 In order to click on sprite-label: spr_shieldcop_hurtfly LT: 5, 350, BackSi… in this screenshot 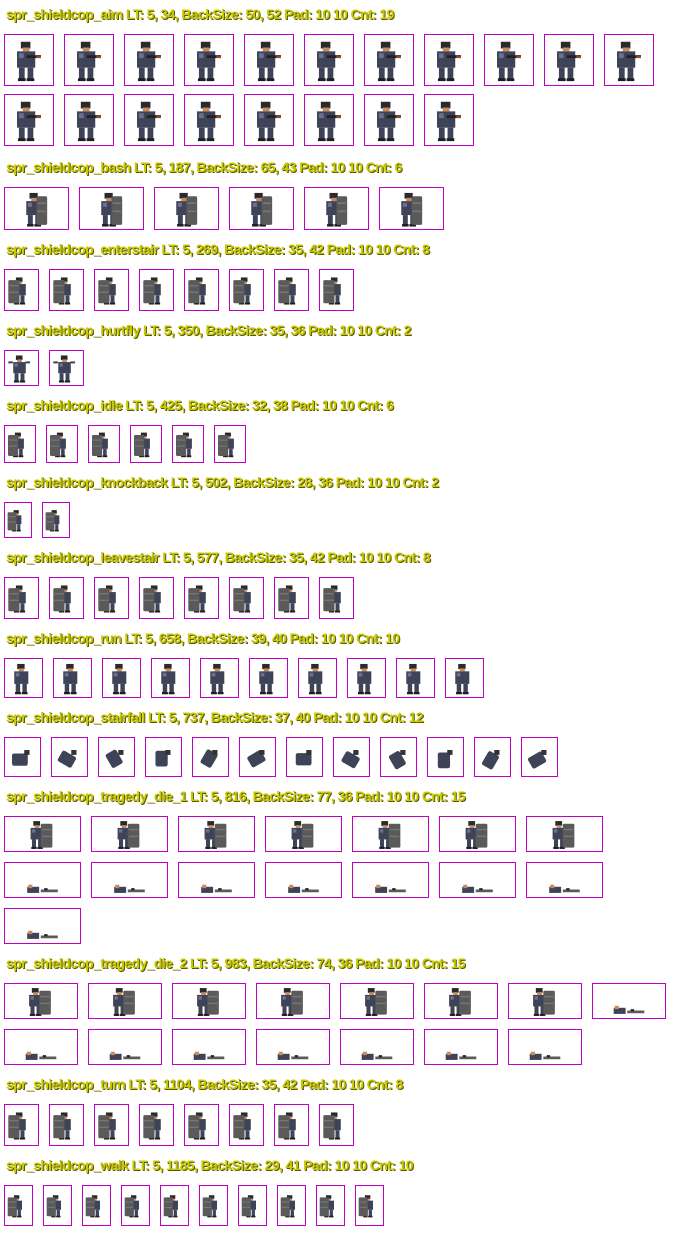, I will do `click(208, 330)`.